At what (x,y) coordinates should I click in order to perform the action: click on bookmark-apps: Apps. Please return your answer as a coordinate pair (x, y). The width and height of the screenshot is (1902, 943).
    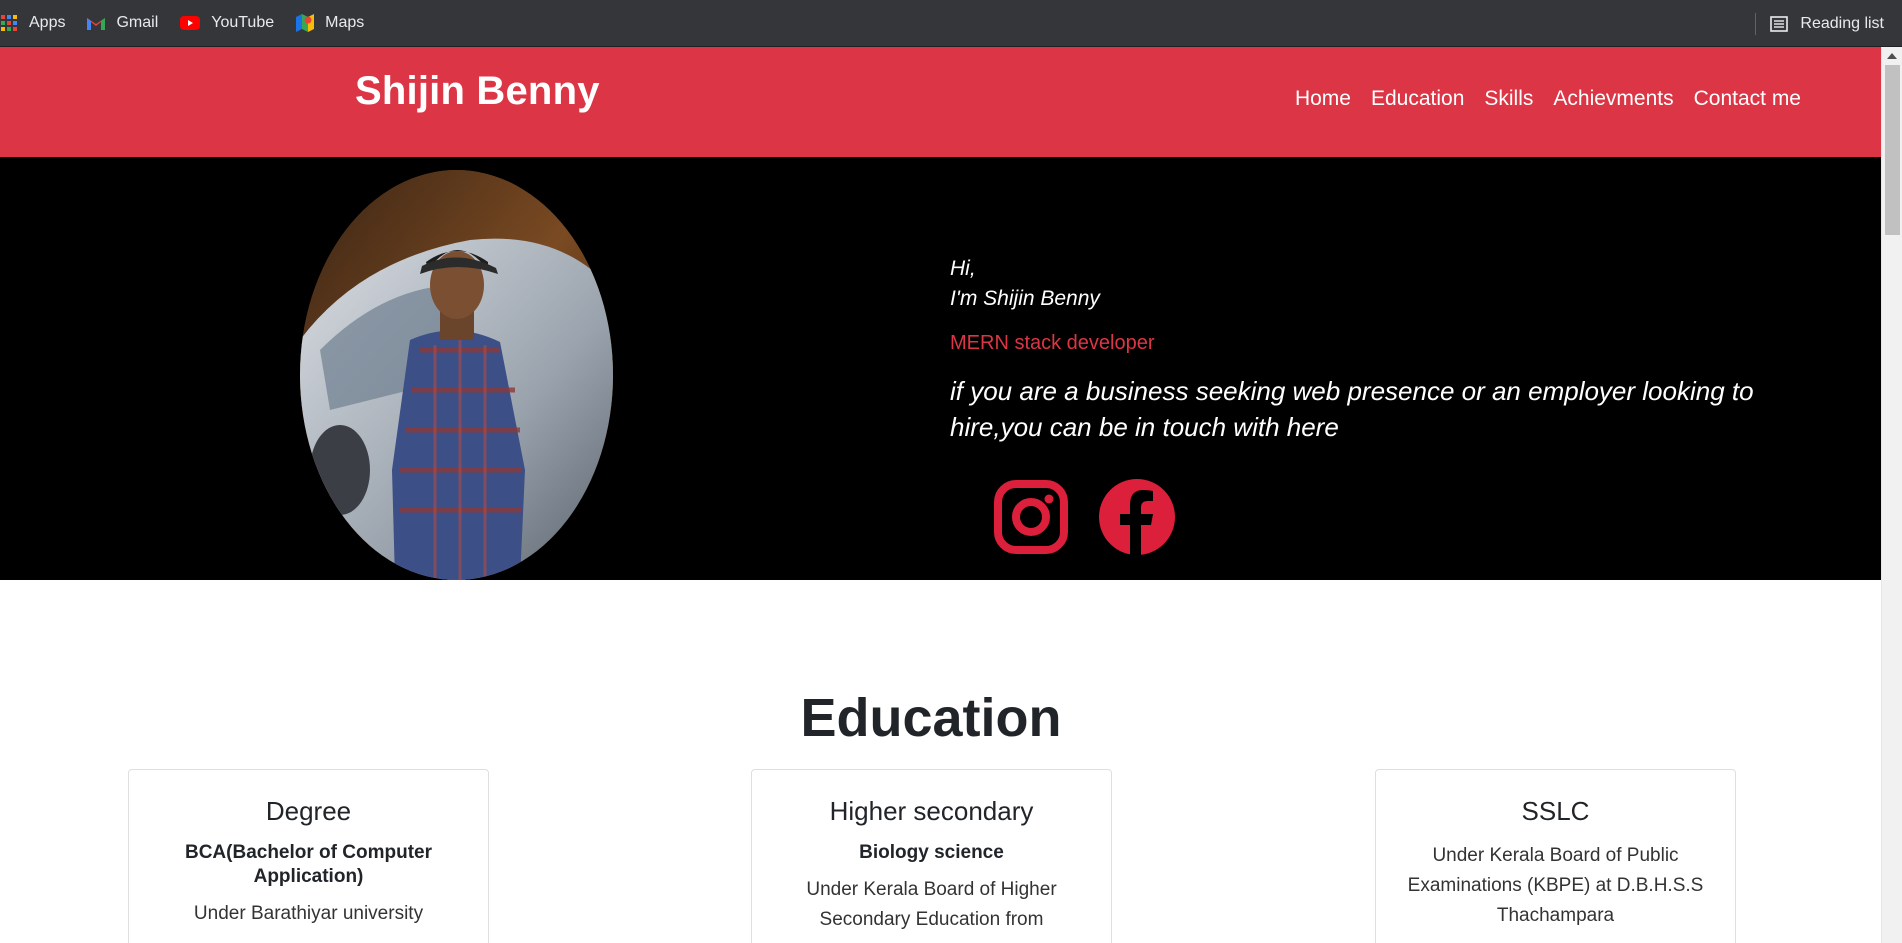
    Looking at the image, I should click on (37, 23).